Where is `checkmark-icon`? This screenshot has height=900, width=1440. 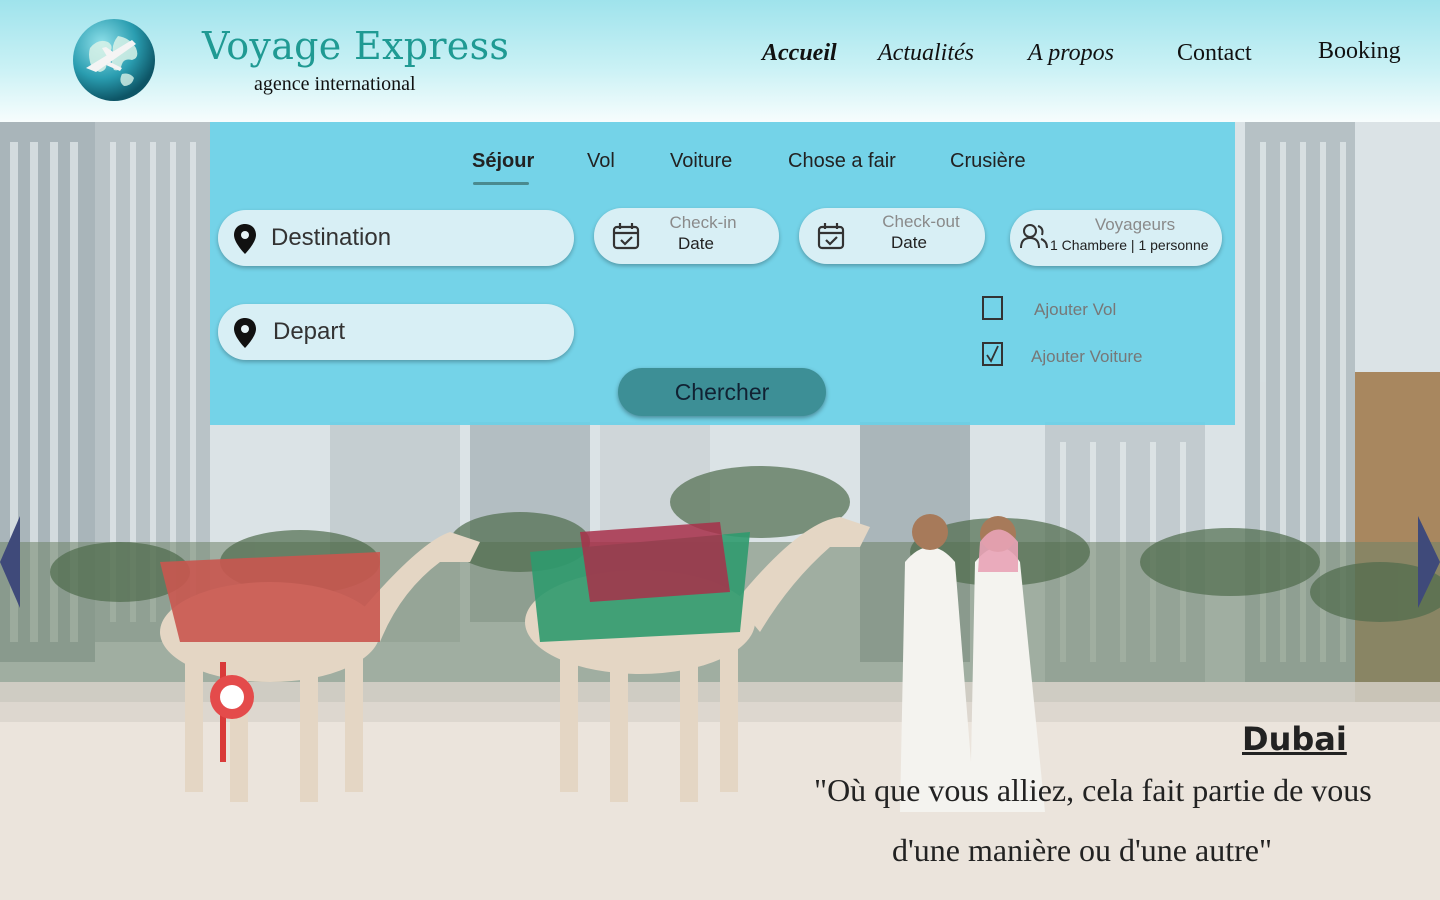 checkmark-icon is located at coordinates (992, 354).